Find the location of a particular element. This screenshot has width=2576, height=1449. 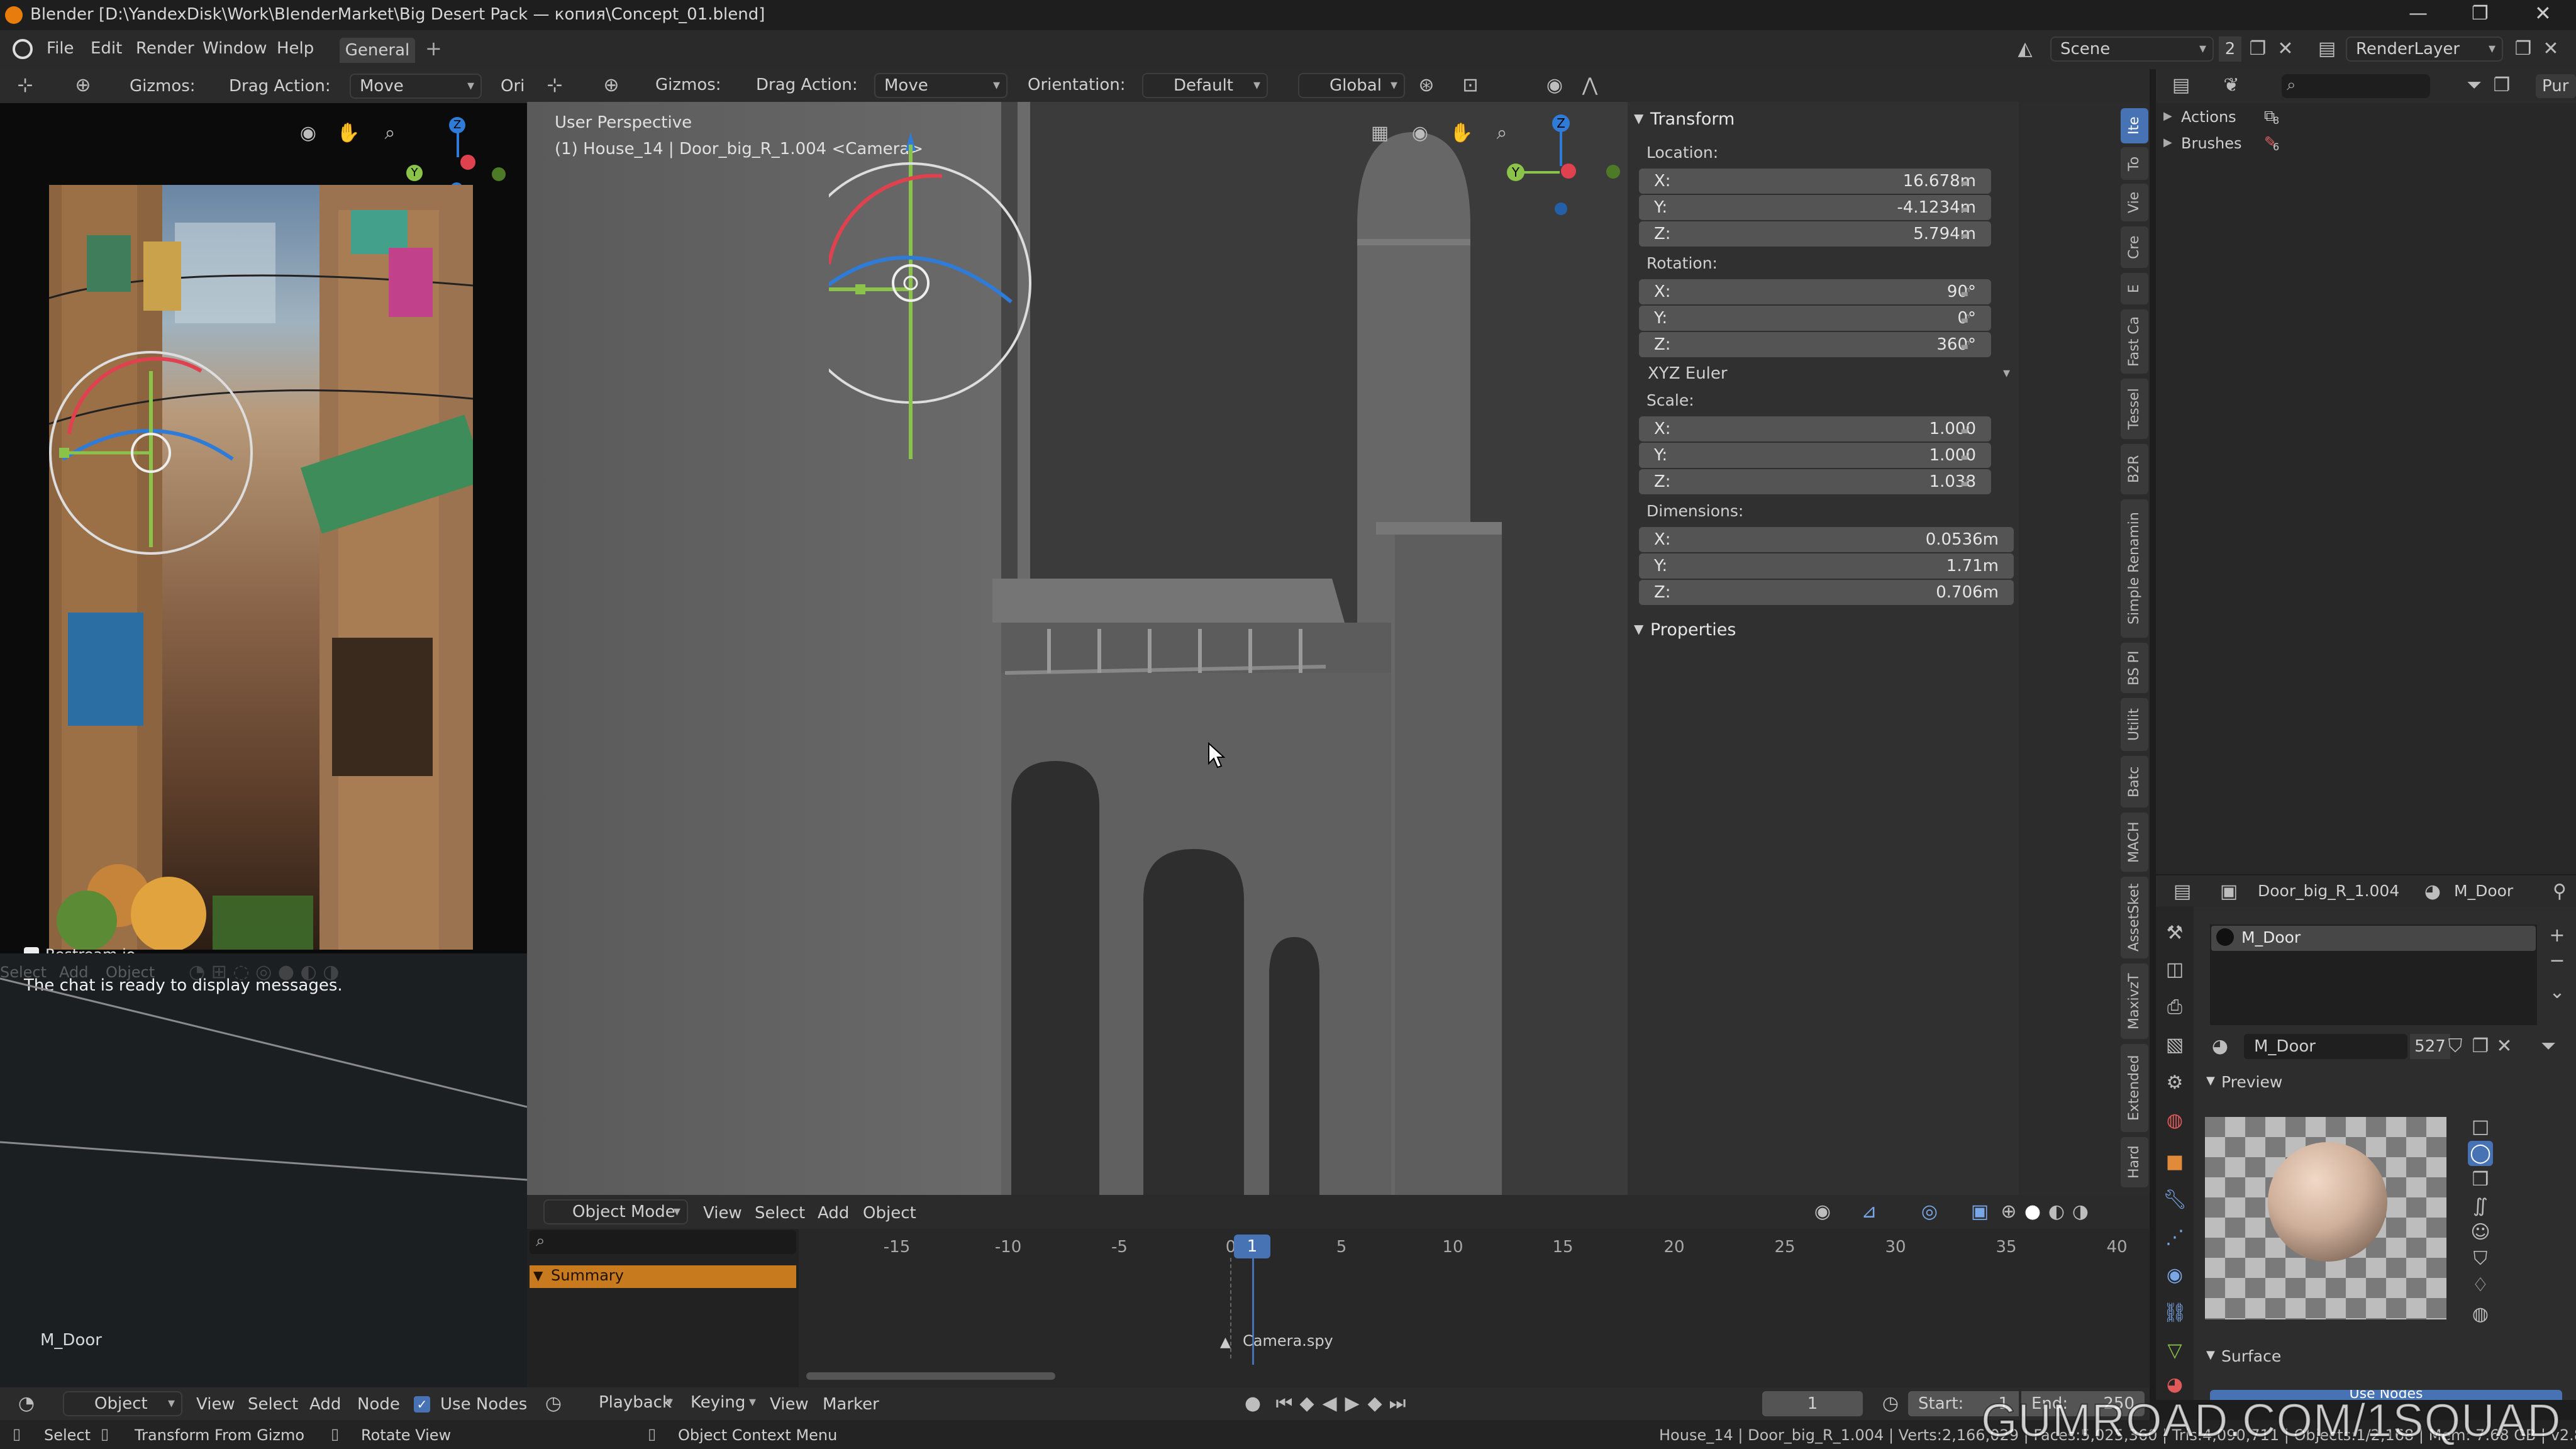

keying-menu: Keying is located at coordinates (722, 1403).